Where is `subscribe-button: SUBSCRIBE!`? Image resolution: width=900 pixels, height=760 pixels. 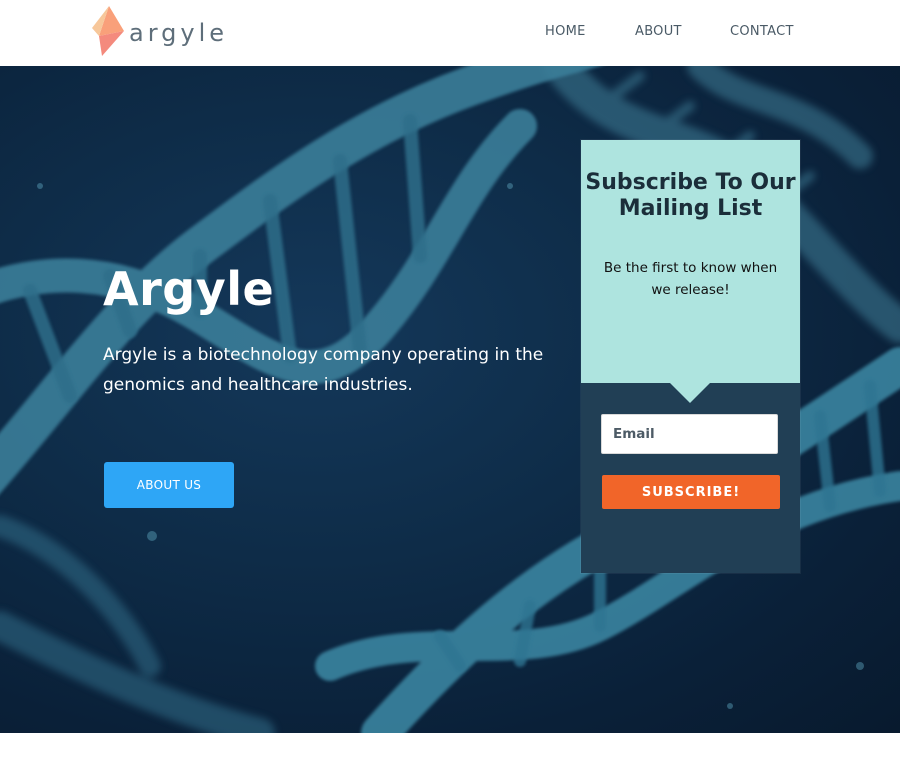
subscribe-button: SUBSCRIBE! is located at coordinates (691, 492).